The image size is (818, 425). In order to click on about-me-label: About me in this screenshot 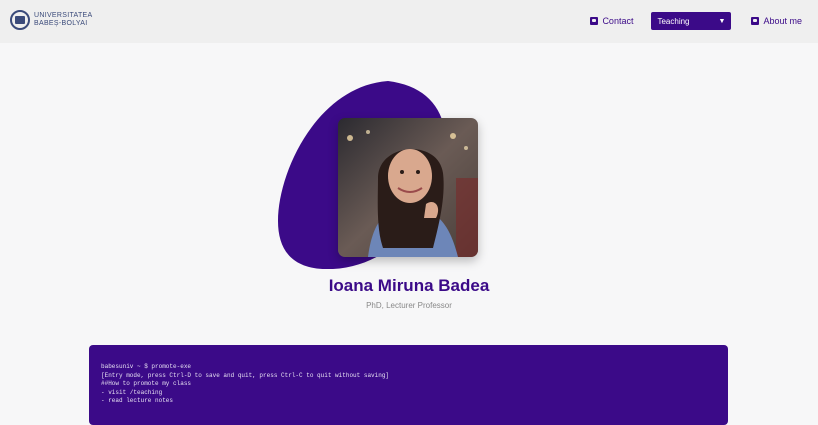, I will do `click(782, 21)`.